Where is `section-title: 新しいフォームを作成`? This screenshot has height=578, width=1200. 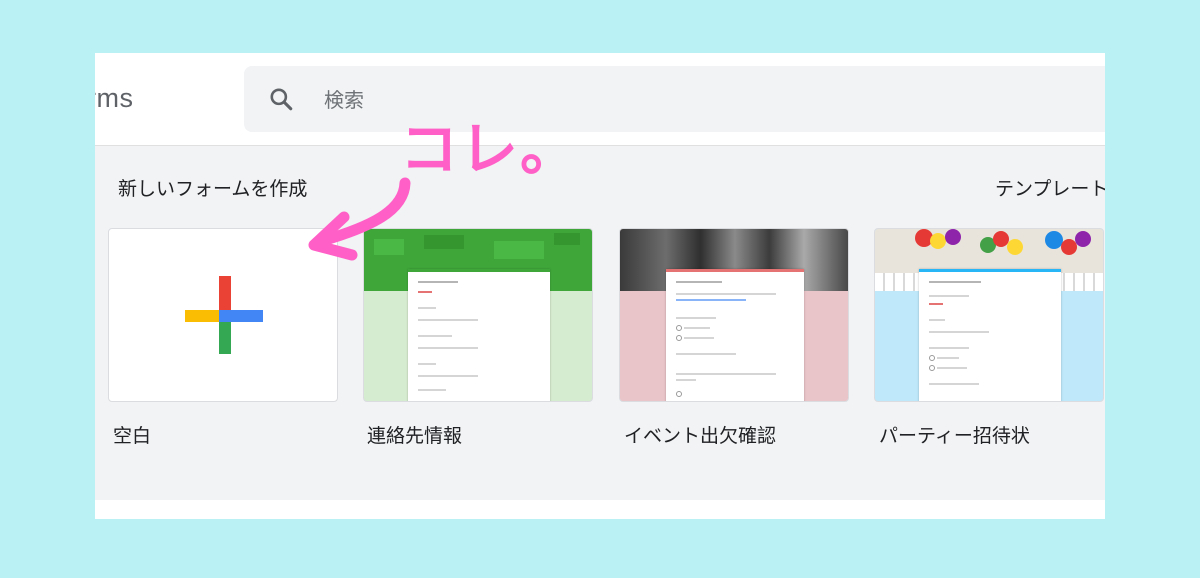
section-title: 新しいフォームを作成 is located at coordinates (213, 189).